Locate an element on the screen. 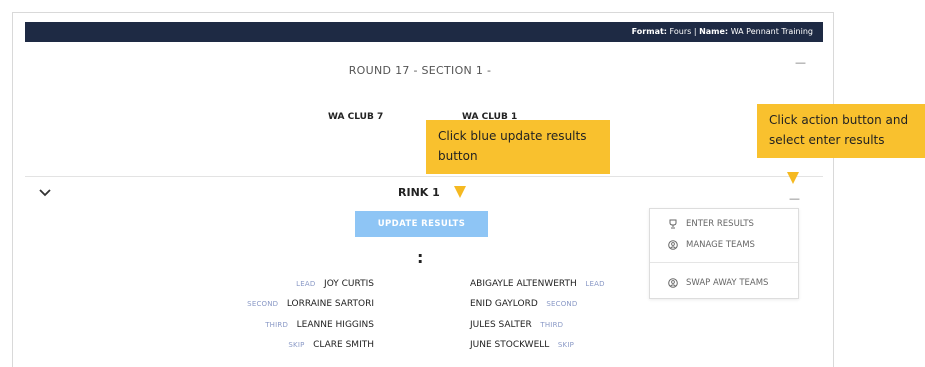  home-player-row: THIRD LEANNE HIGGINS is located at coordinates (319, 325).